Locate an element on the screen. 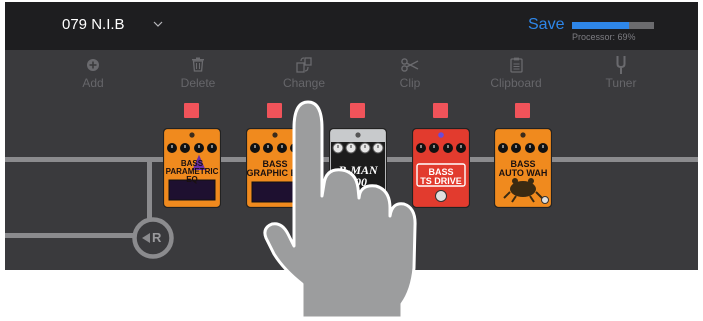  processor-meter-fill is located at coordinates (600, 25).